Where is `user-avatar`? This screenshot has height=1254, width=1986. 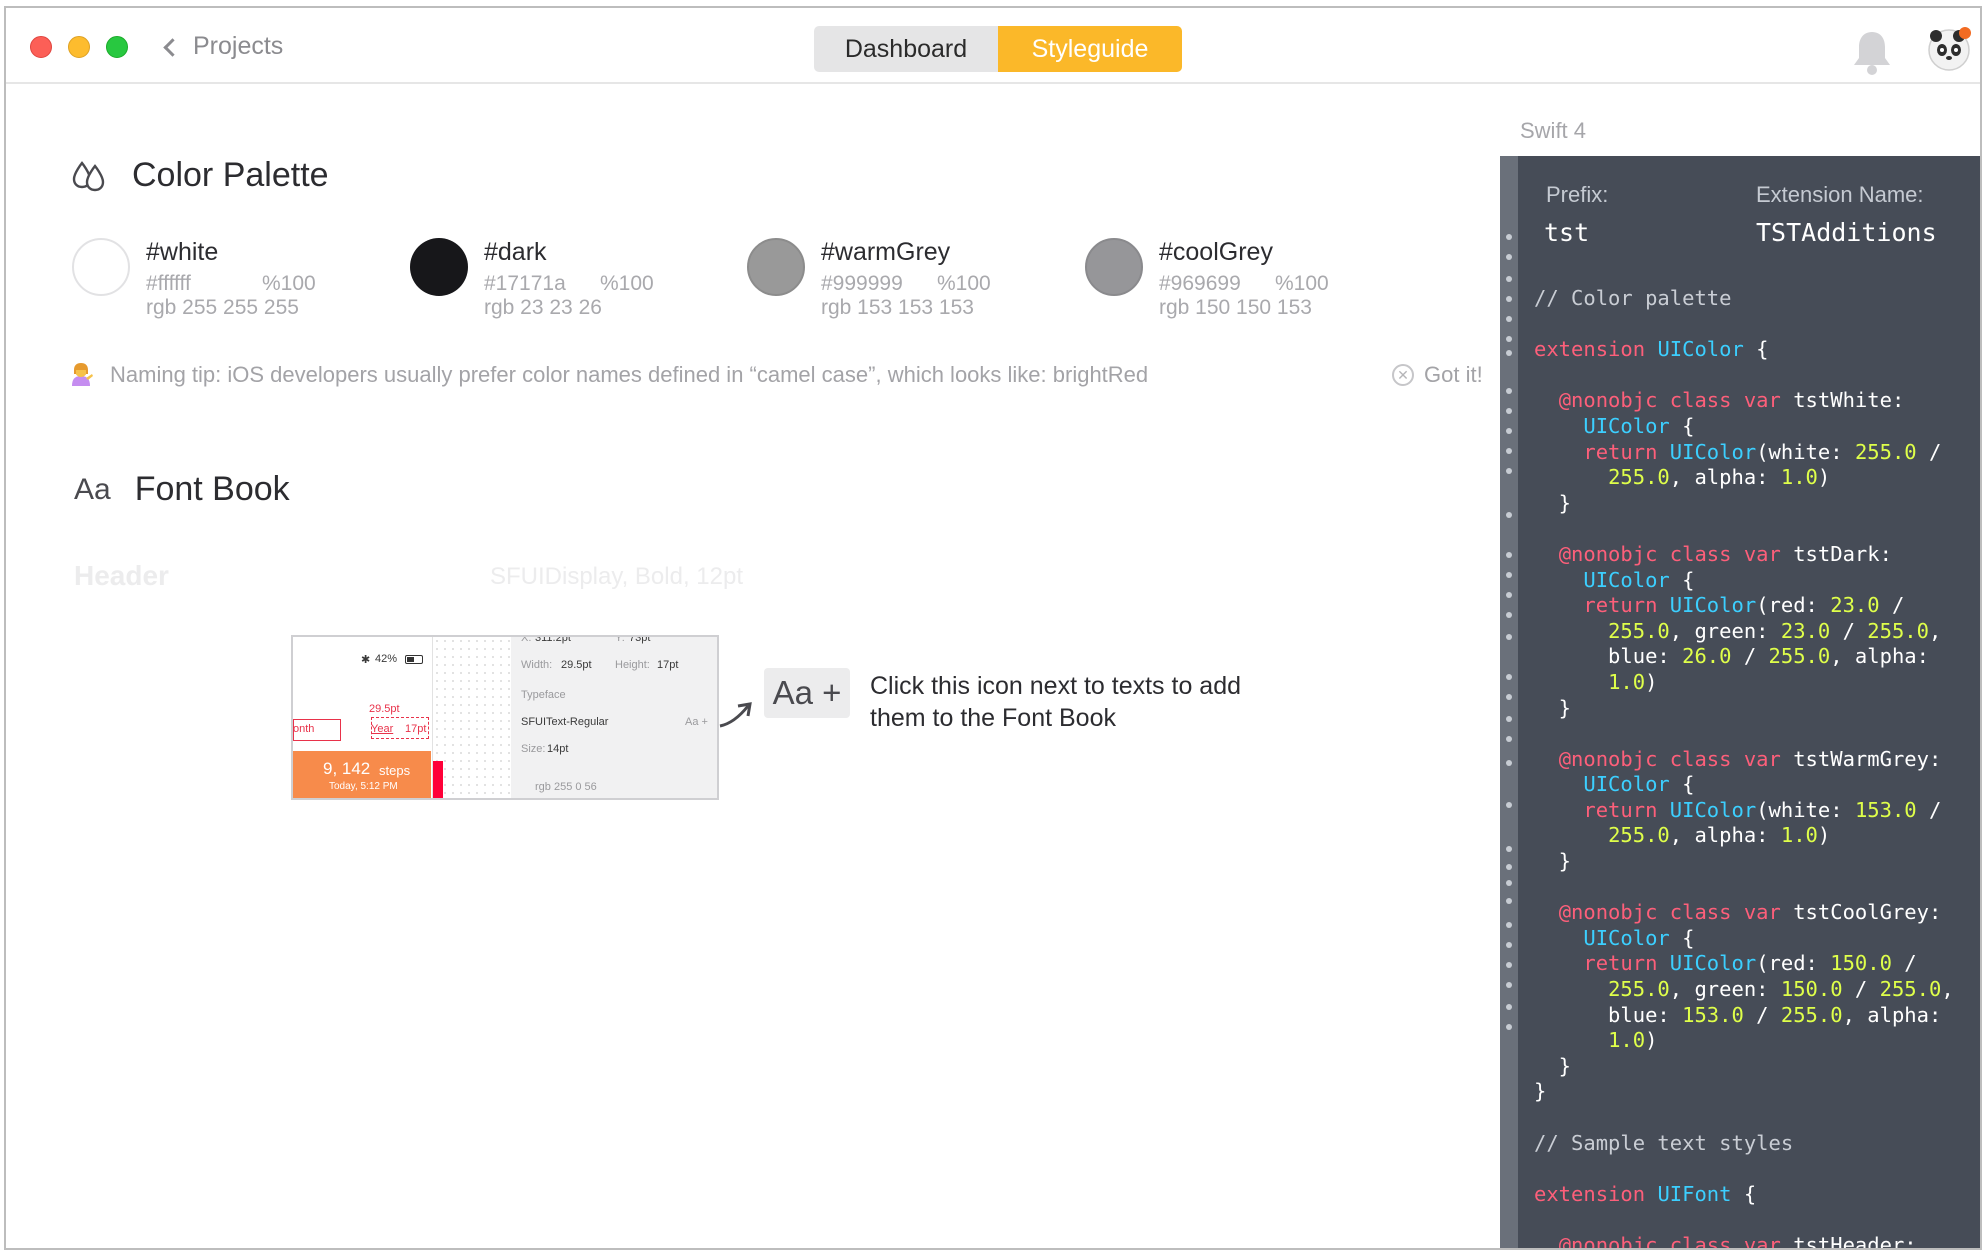 user-avatar is located at coordinates (1949, 49).